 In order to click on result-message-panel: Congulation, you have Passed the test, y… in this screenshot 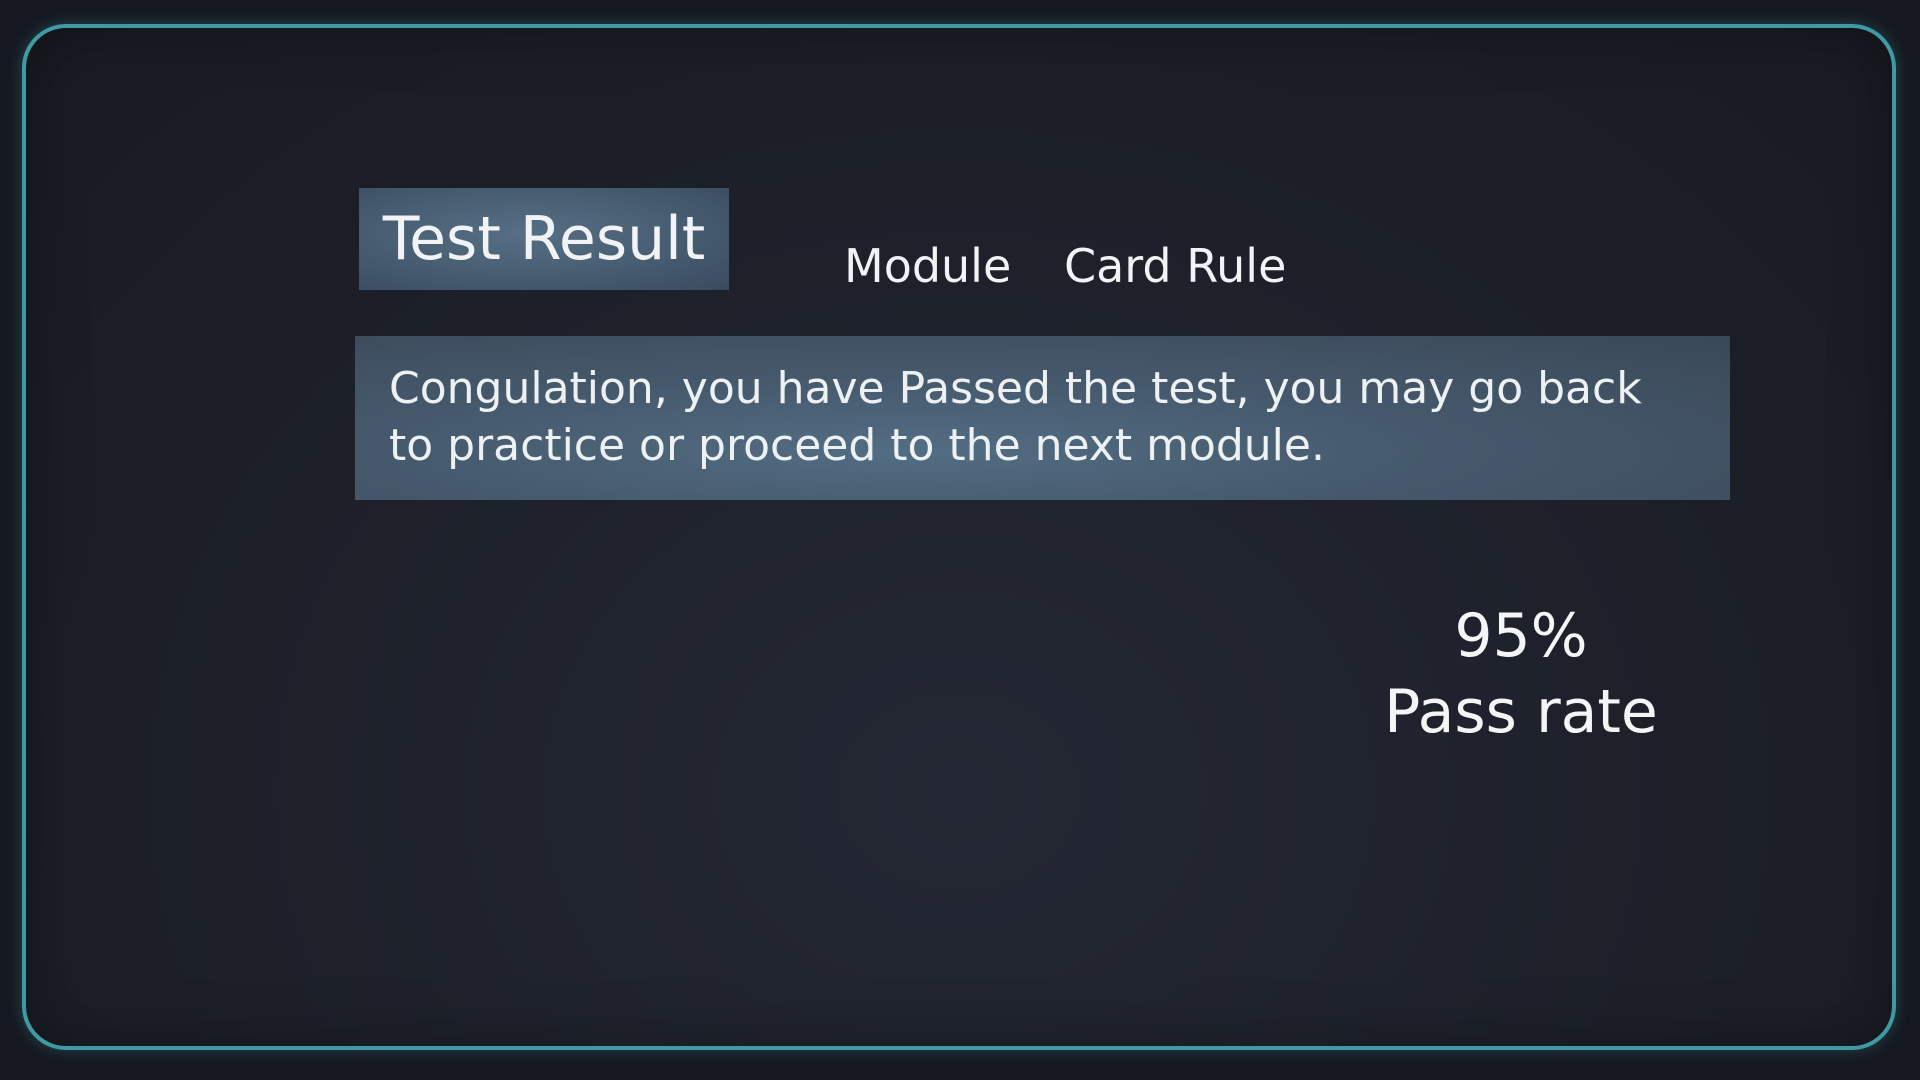, I will do `click(1042, 418)`.